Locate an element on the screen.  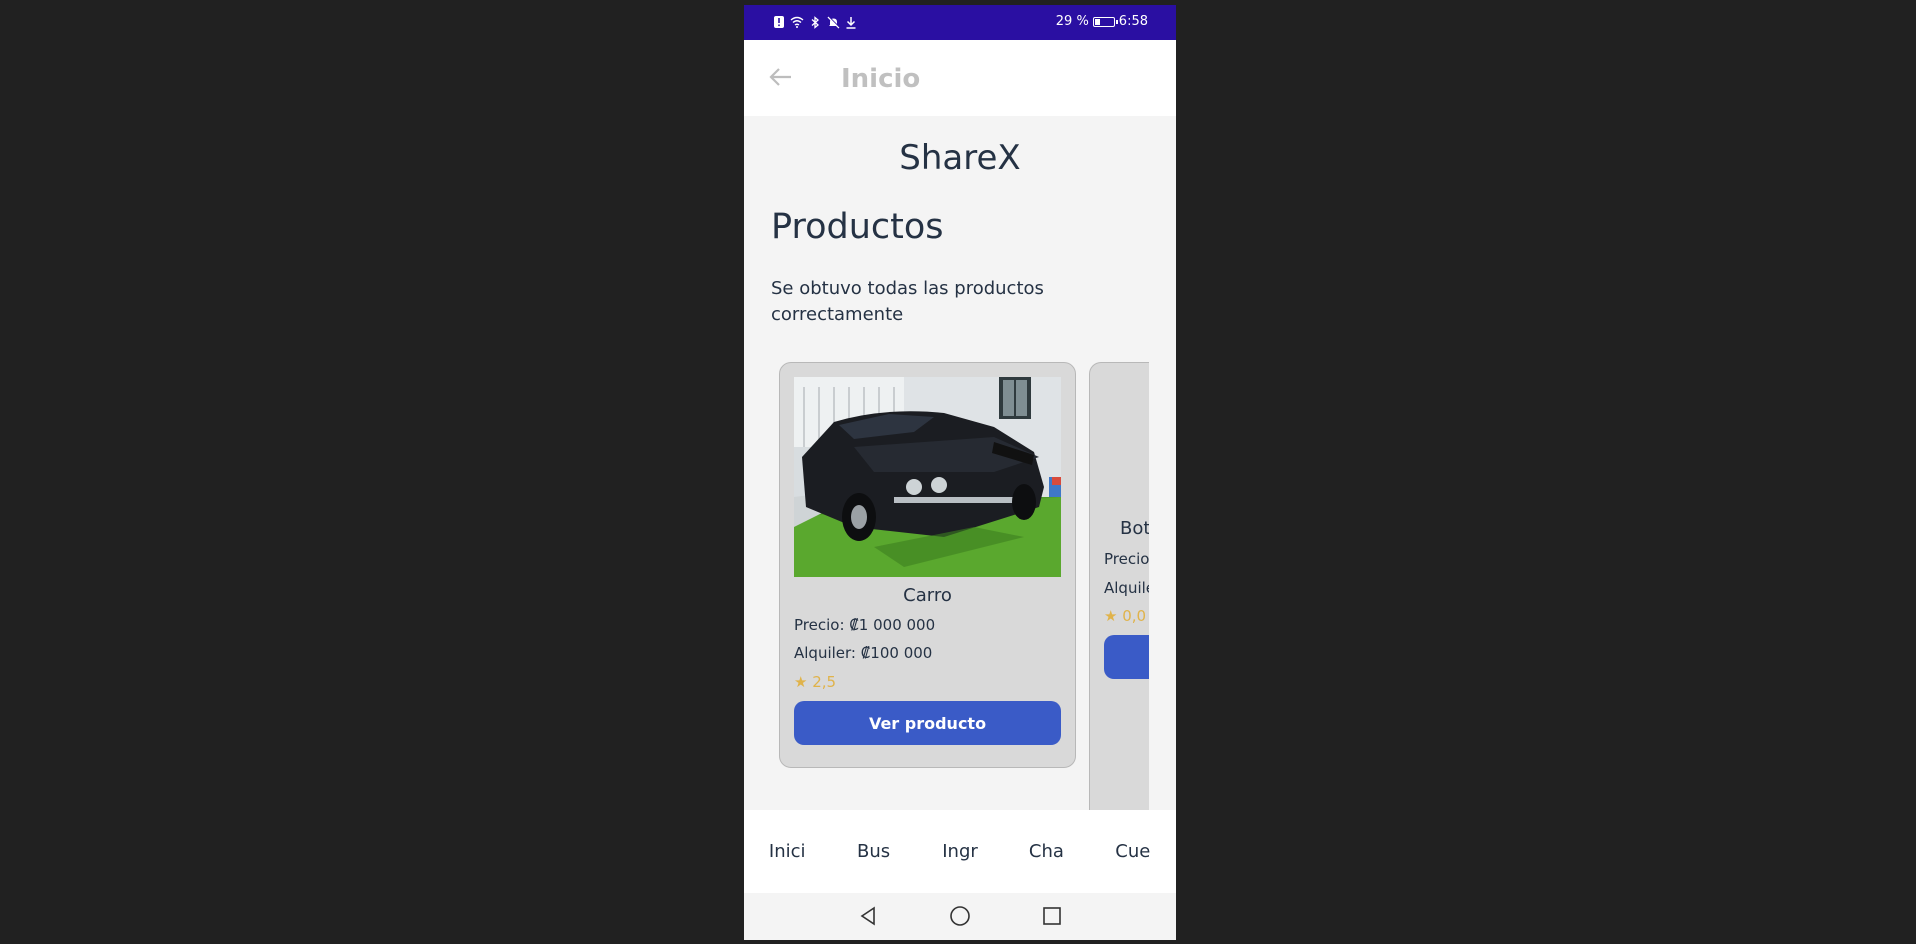
view-product-button: Ver producto is located at coordinates (927, 723).